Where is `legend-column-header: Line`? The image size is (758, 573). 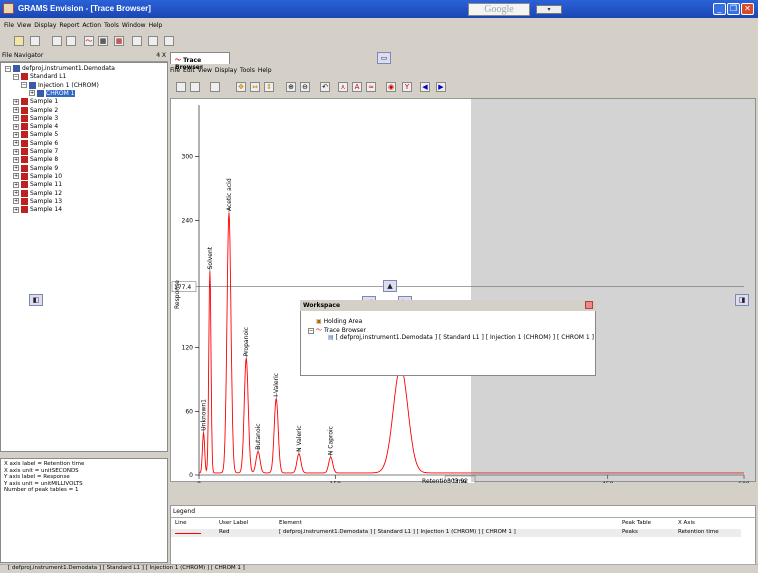 legend-column-header: Line is located at coordinates (180, 523).